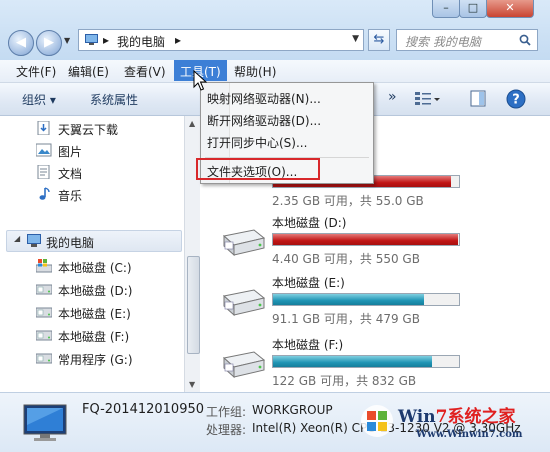 The image size is (550, 452). Describe the element at coordinates (525, 40) in the screenshot. I see `search-icon` at that location.